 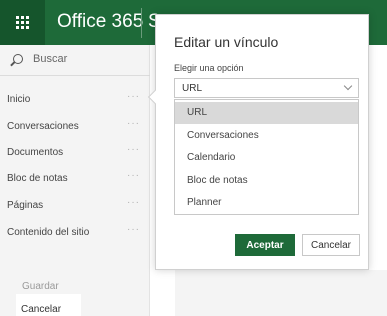 I want to click on app-launcher-icon, so click(x=22, y=22).